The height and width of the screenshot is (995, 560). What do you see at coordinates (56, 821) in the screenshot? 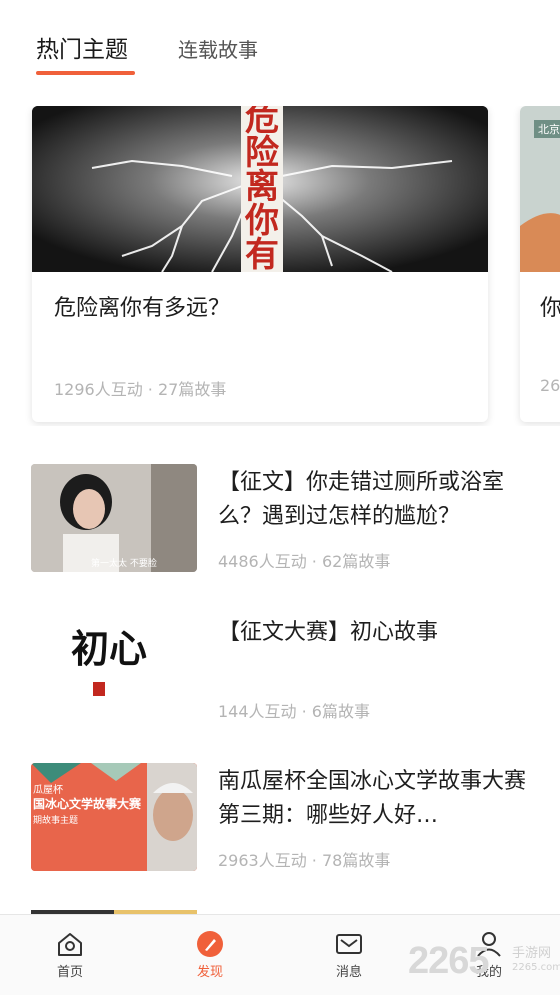
I see `poster-line-3: 期故事主题` at bounding box center [56, 821].